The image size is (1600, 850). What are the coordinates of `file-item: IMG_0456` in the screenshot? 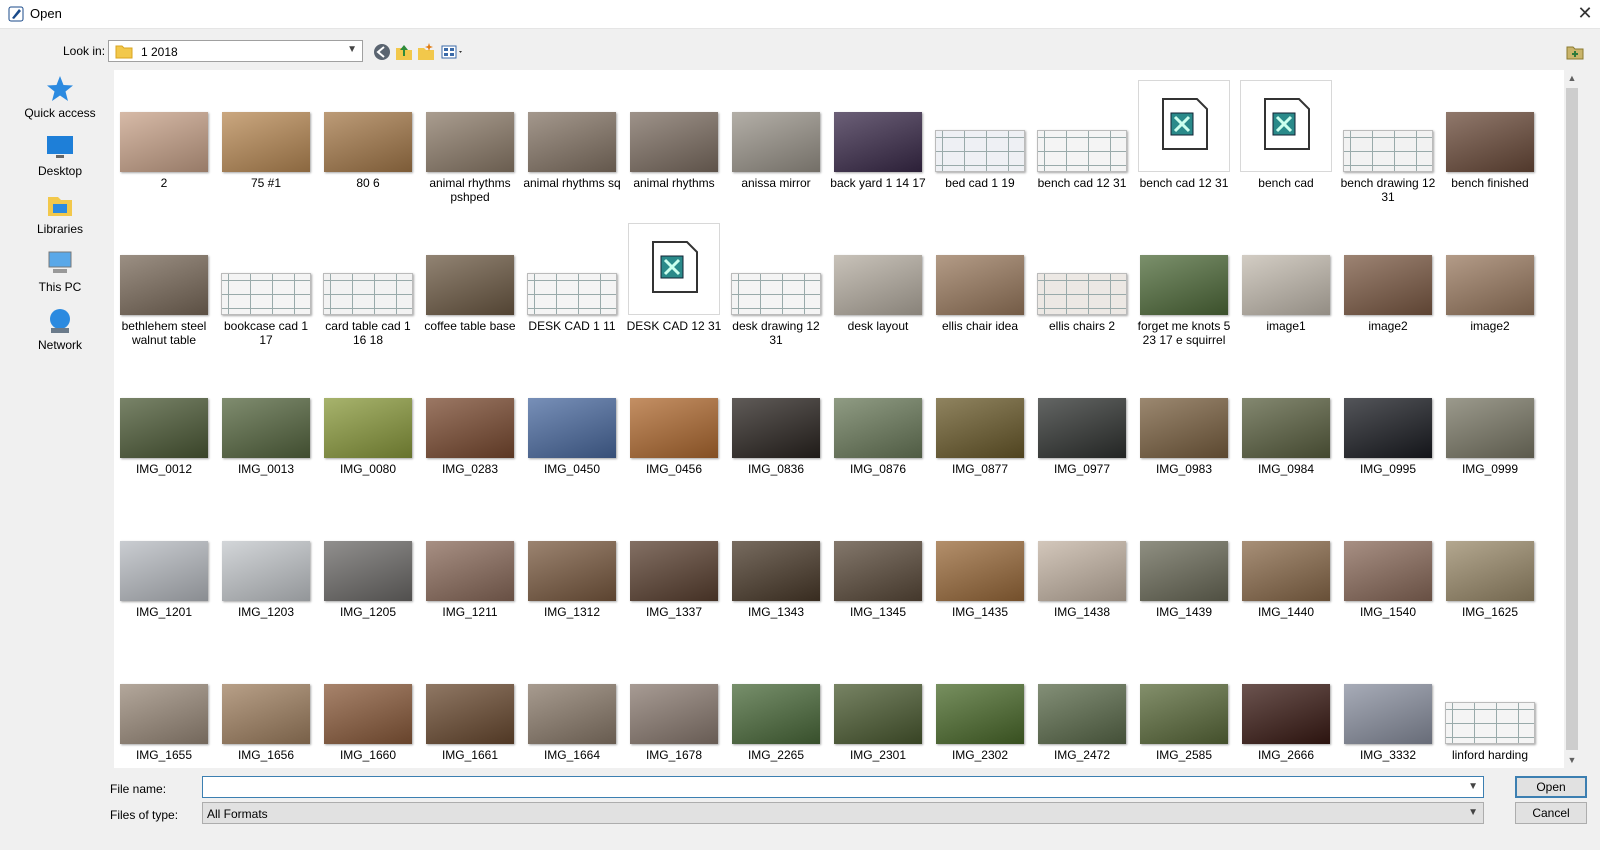 It's located at (674, 428).